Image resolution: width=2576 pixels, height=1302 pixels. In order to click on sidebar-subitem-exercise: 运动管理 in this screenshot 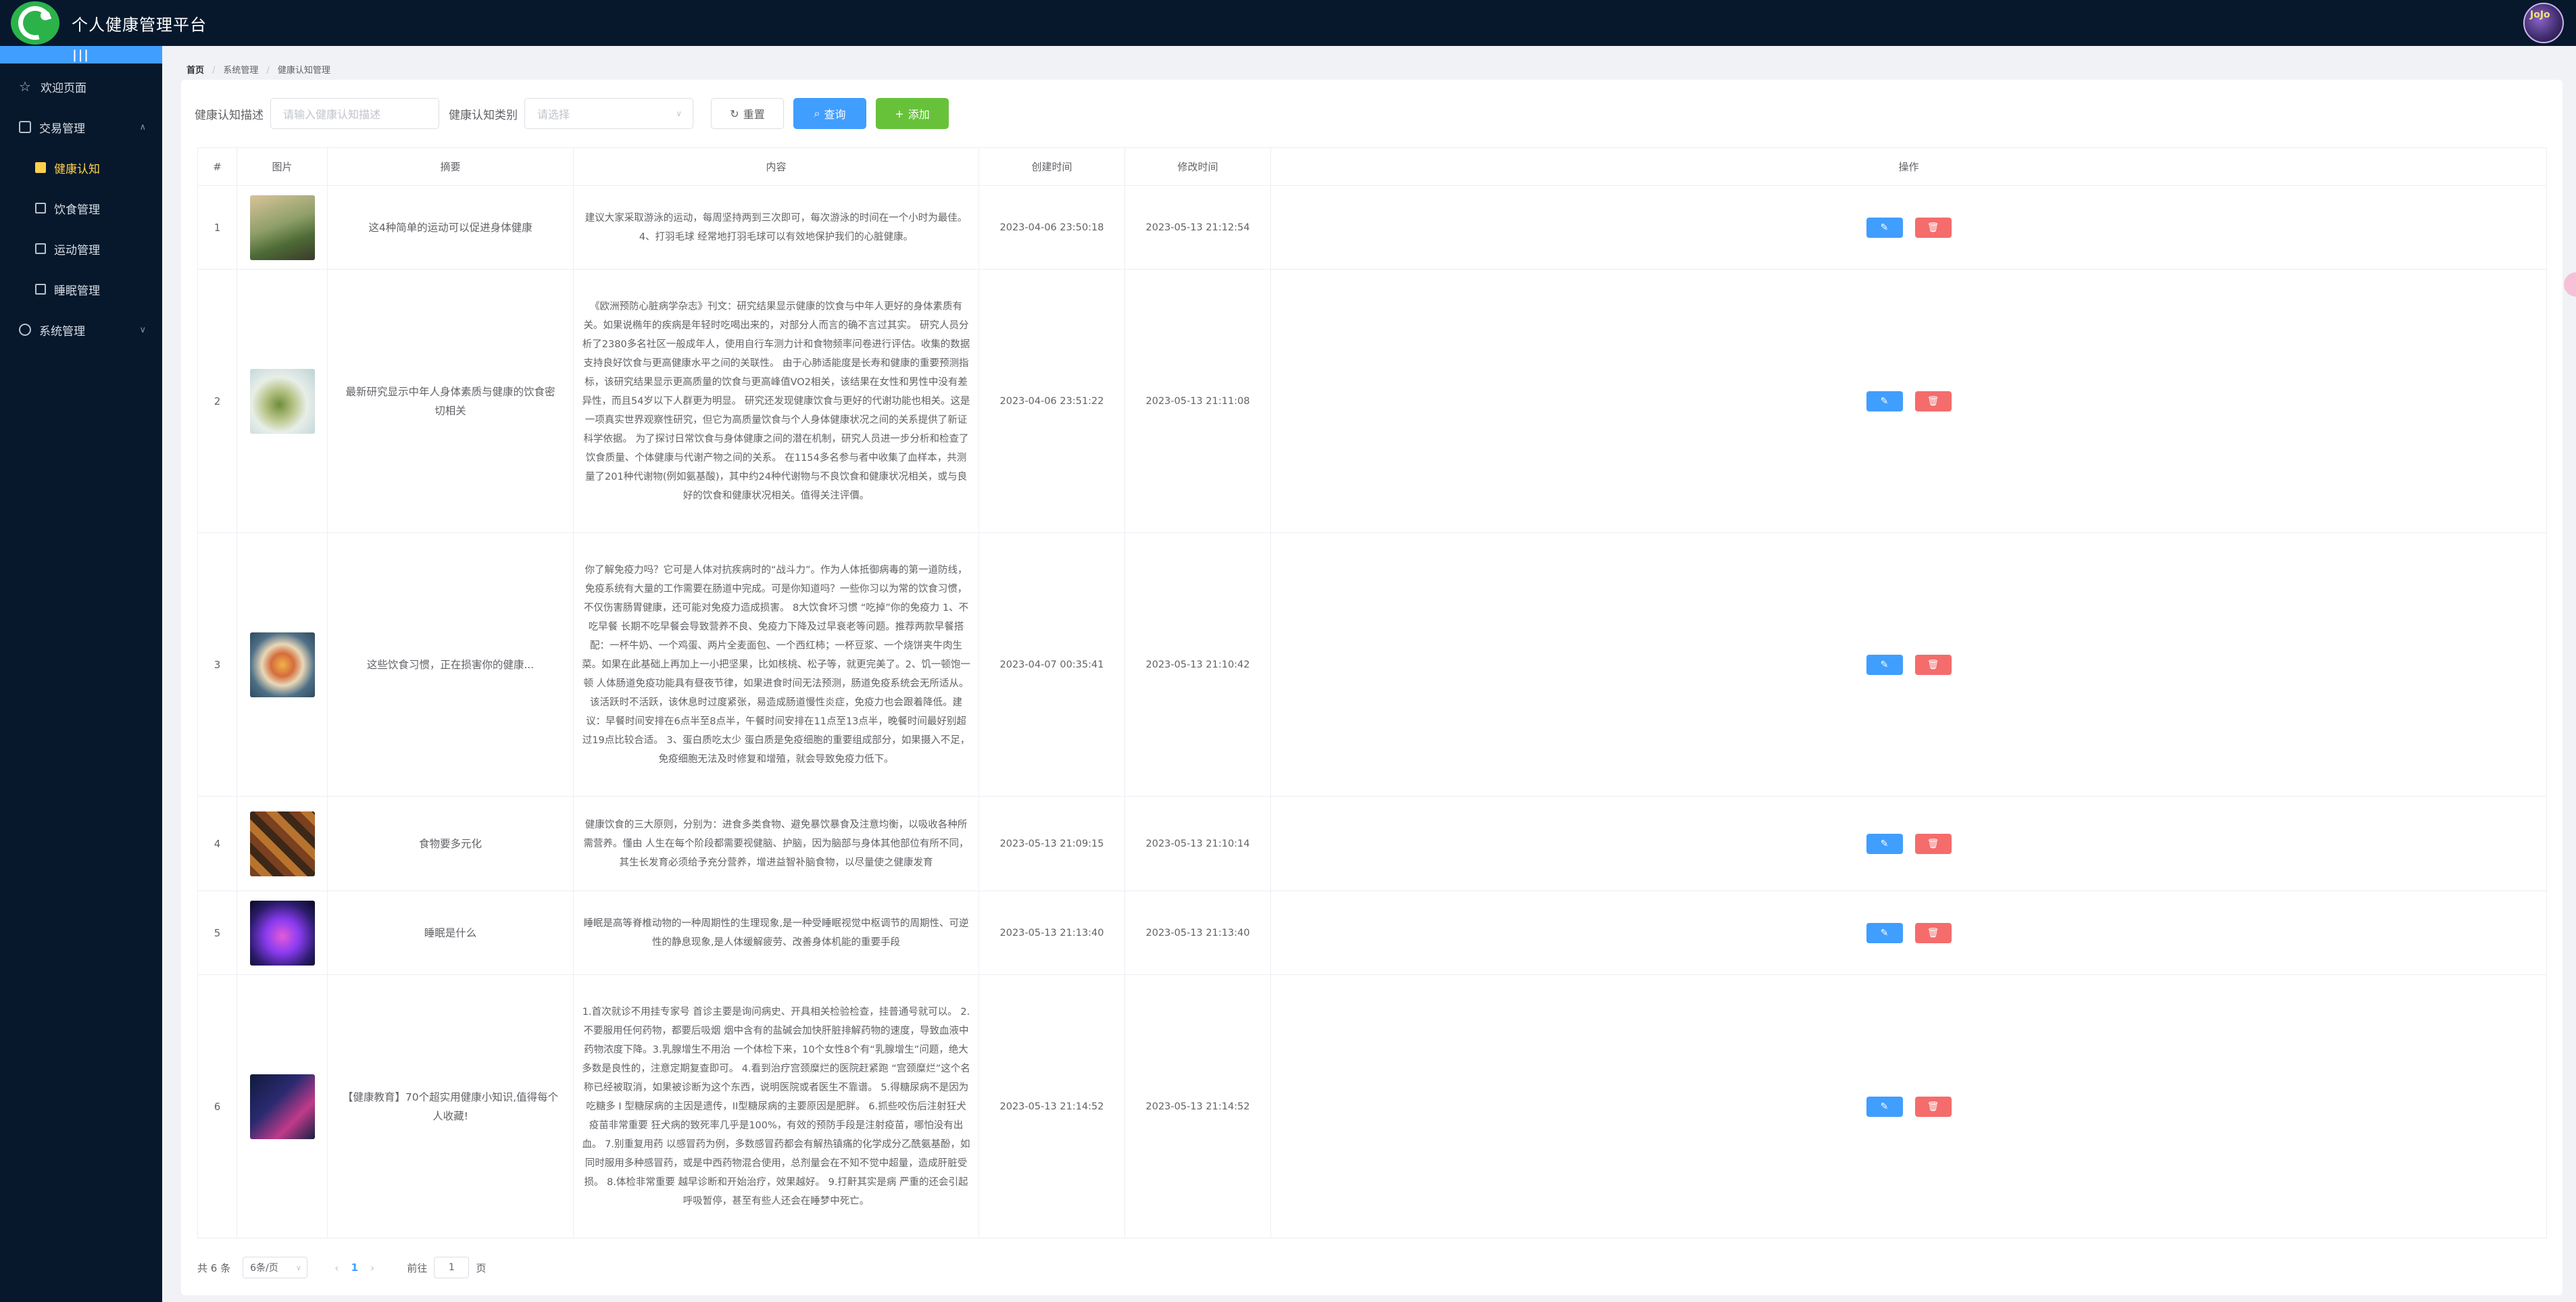, I will do `click(81, 249)`.